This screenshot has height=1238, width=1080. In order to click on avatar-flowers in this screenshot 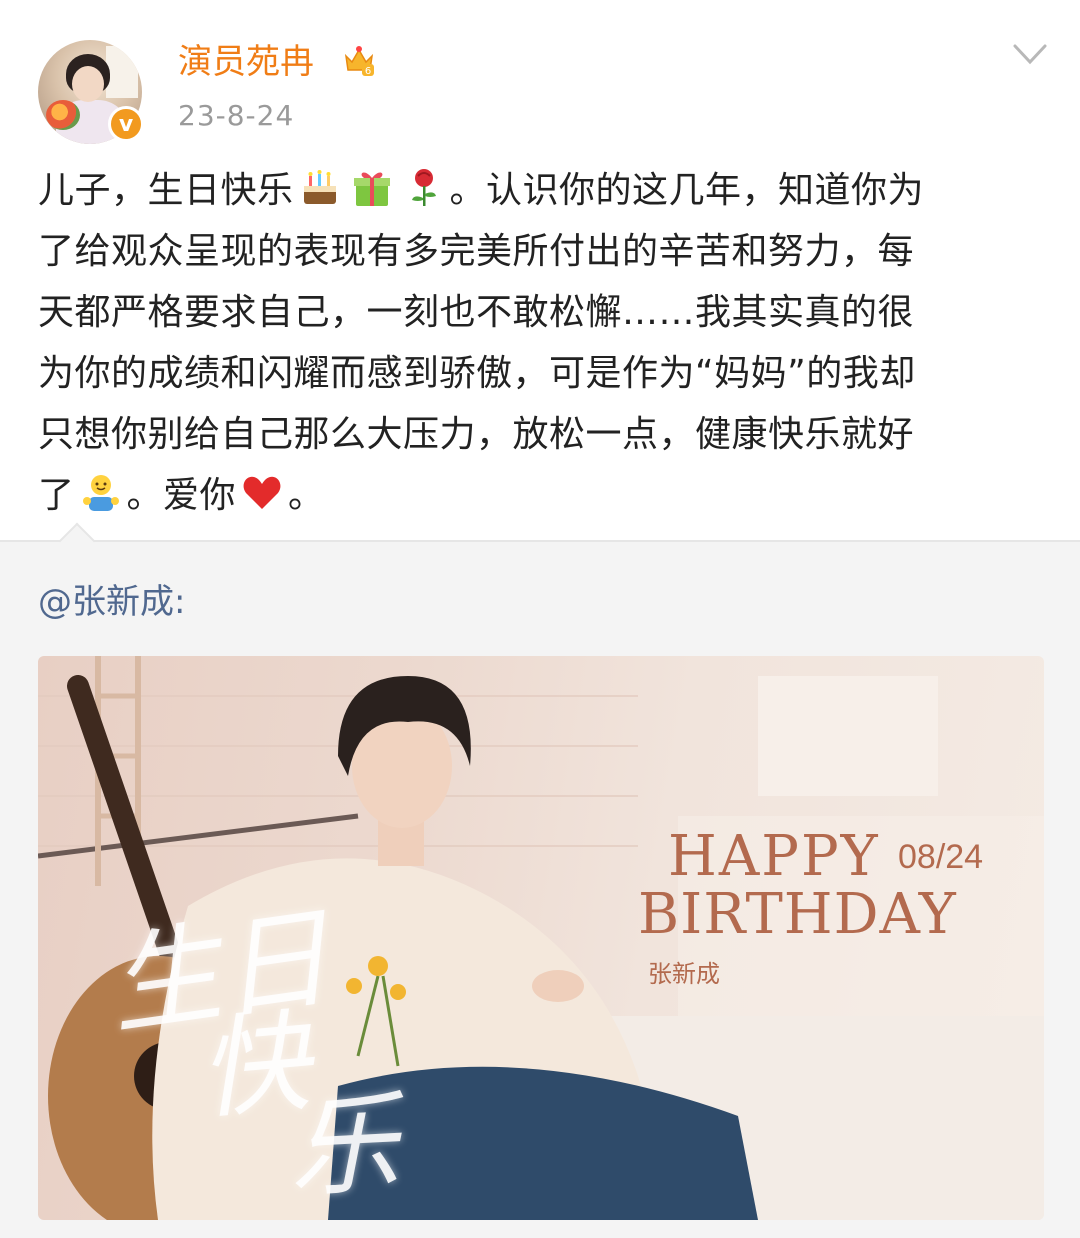, I will do `click(63, 115)`.